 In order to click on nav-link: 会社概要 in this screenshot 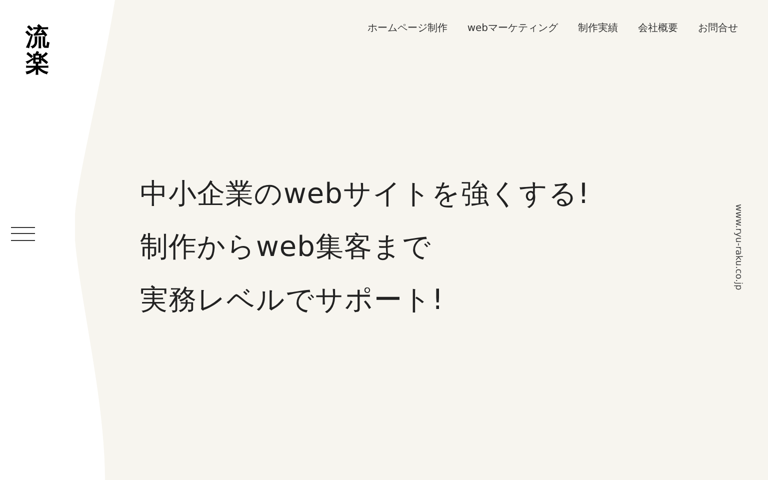, I will do `click(658, 28)`.